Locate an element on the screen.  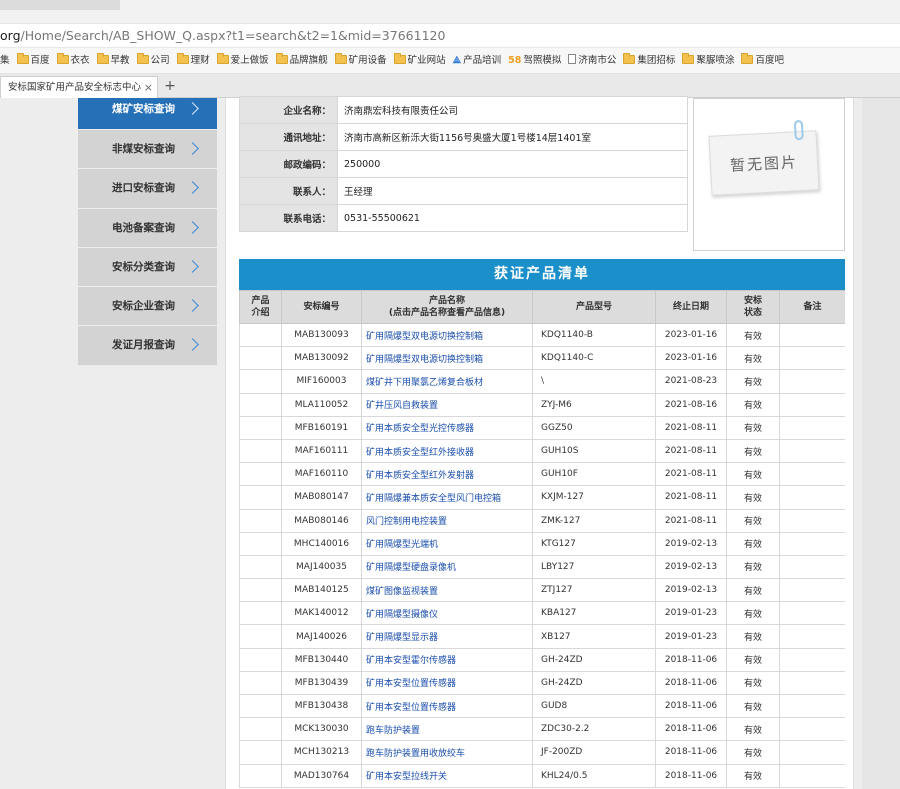
product-code: MCH130213 is located at coordinates (321, 752).